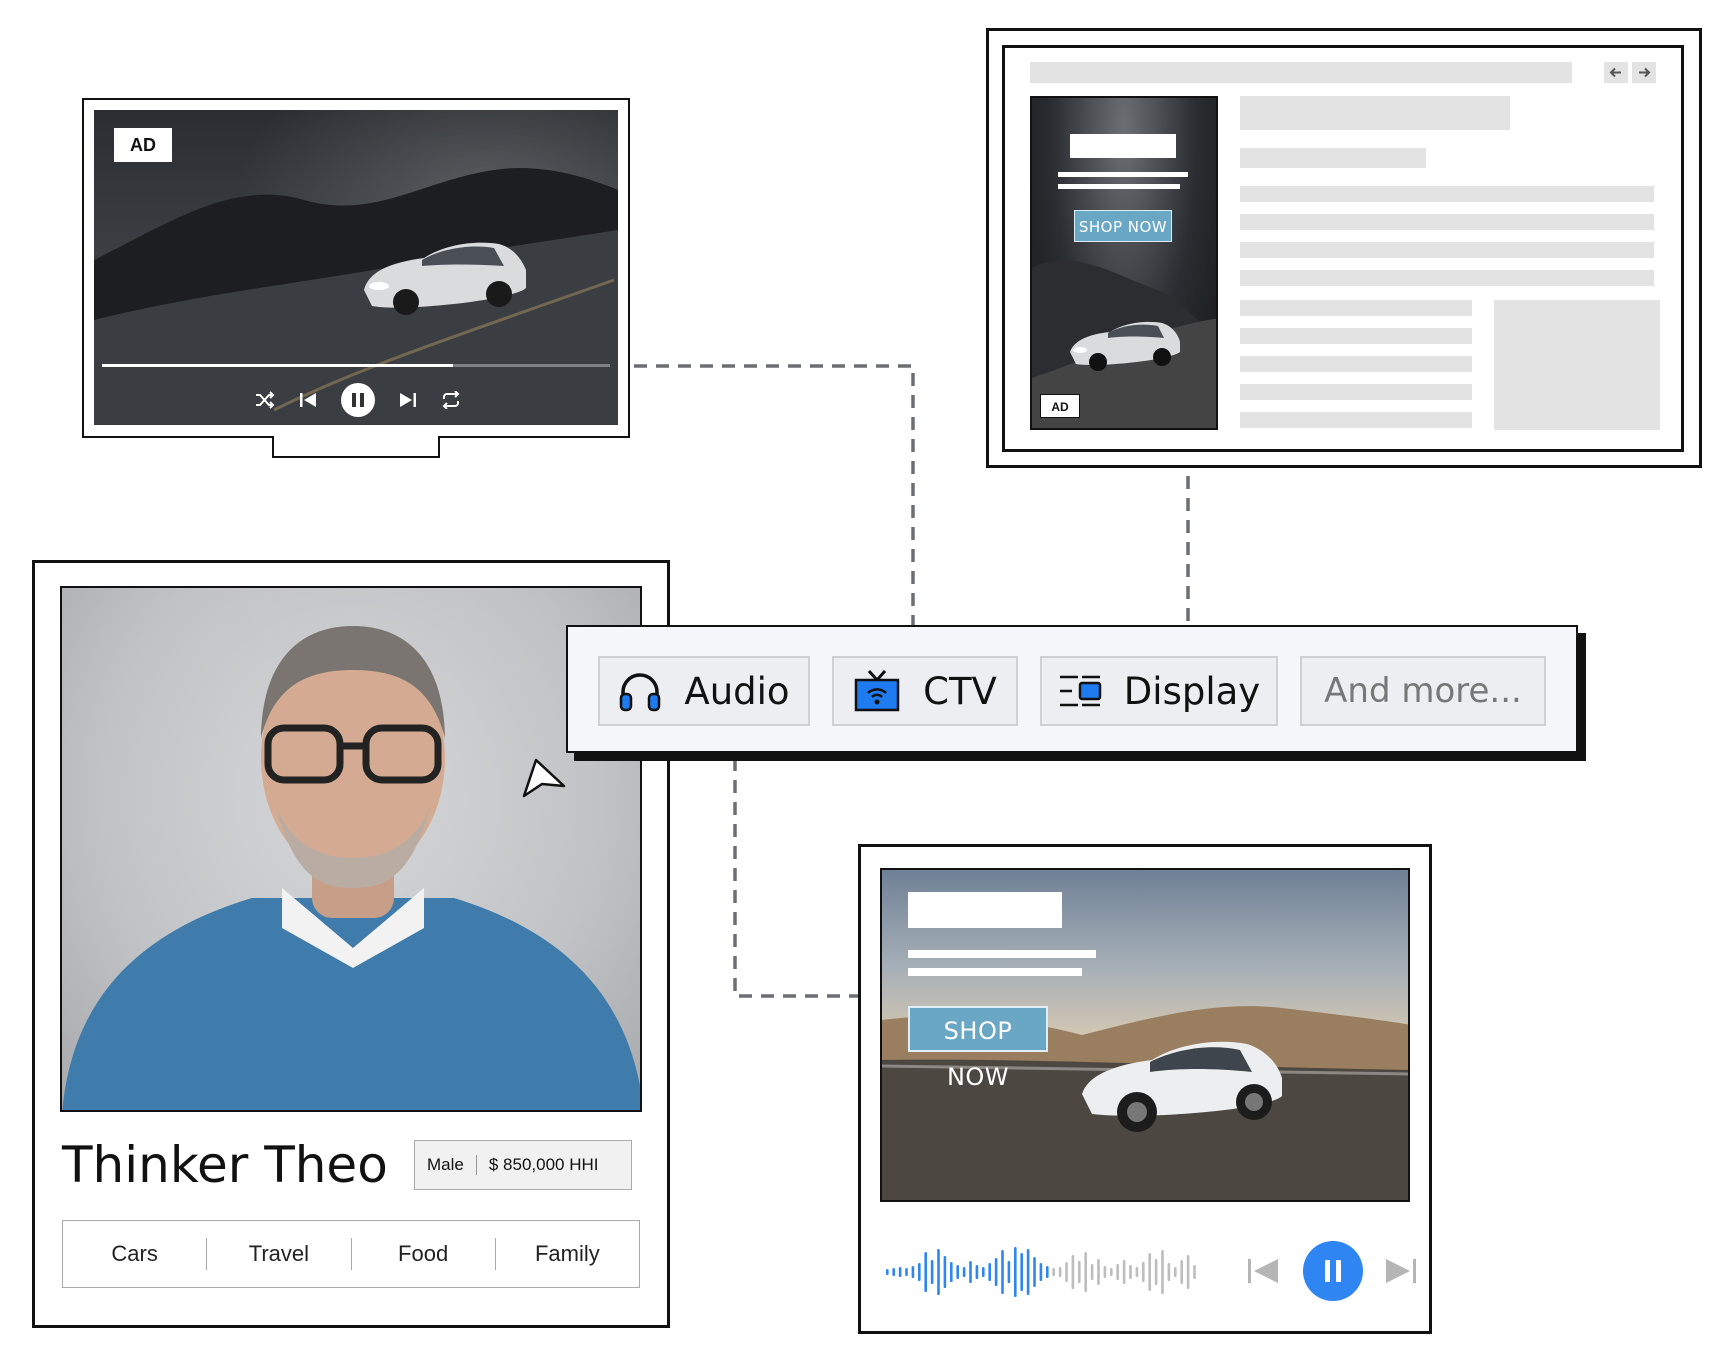 Image resolution: width=1724 pixels, height=1352 pixels. I want to click on ctv-video: AD, so click(356, 267).